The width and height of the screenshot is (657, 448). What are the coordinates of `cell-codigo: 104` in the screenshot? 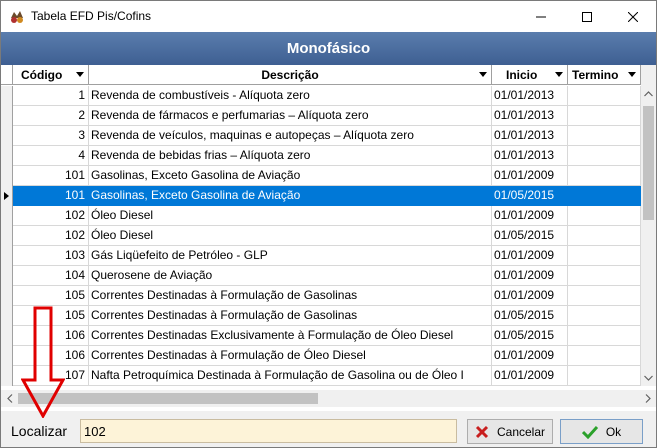 It's located at (51, 276).